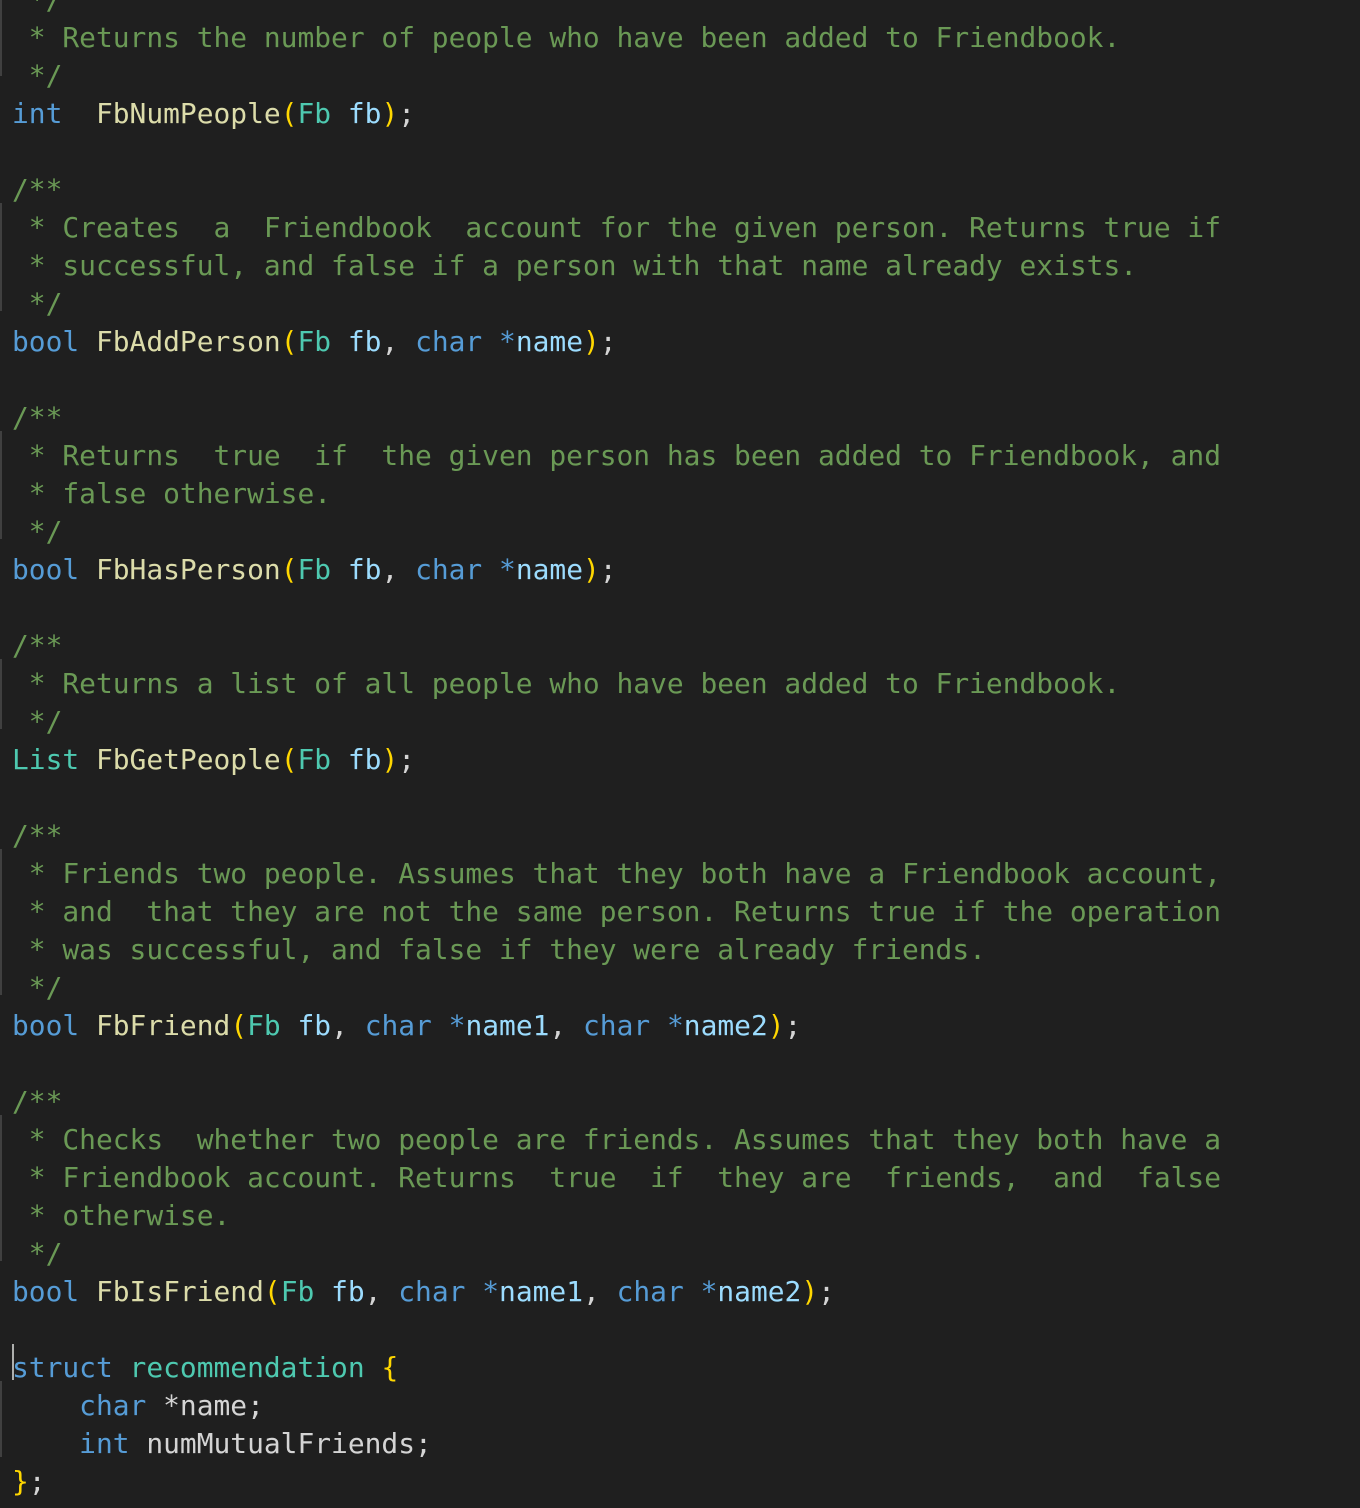  I want to click on code-token: FbGetPeople, so click(188, 759).